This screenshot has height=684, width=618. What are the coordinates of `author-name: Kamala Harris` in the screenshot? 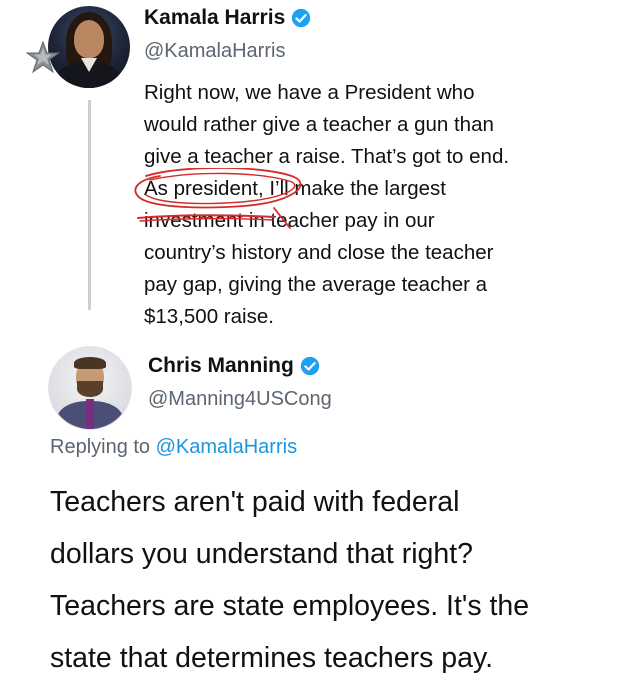 It's located at (214, 18).